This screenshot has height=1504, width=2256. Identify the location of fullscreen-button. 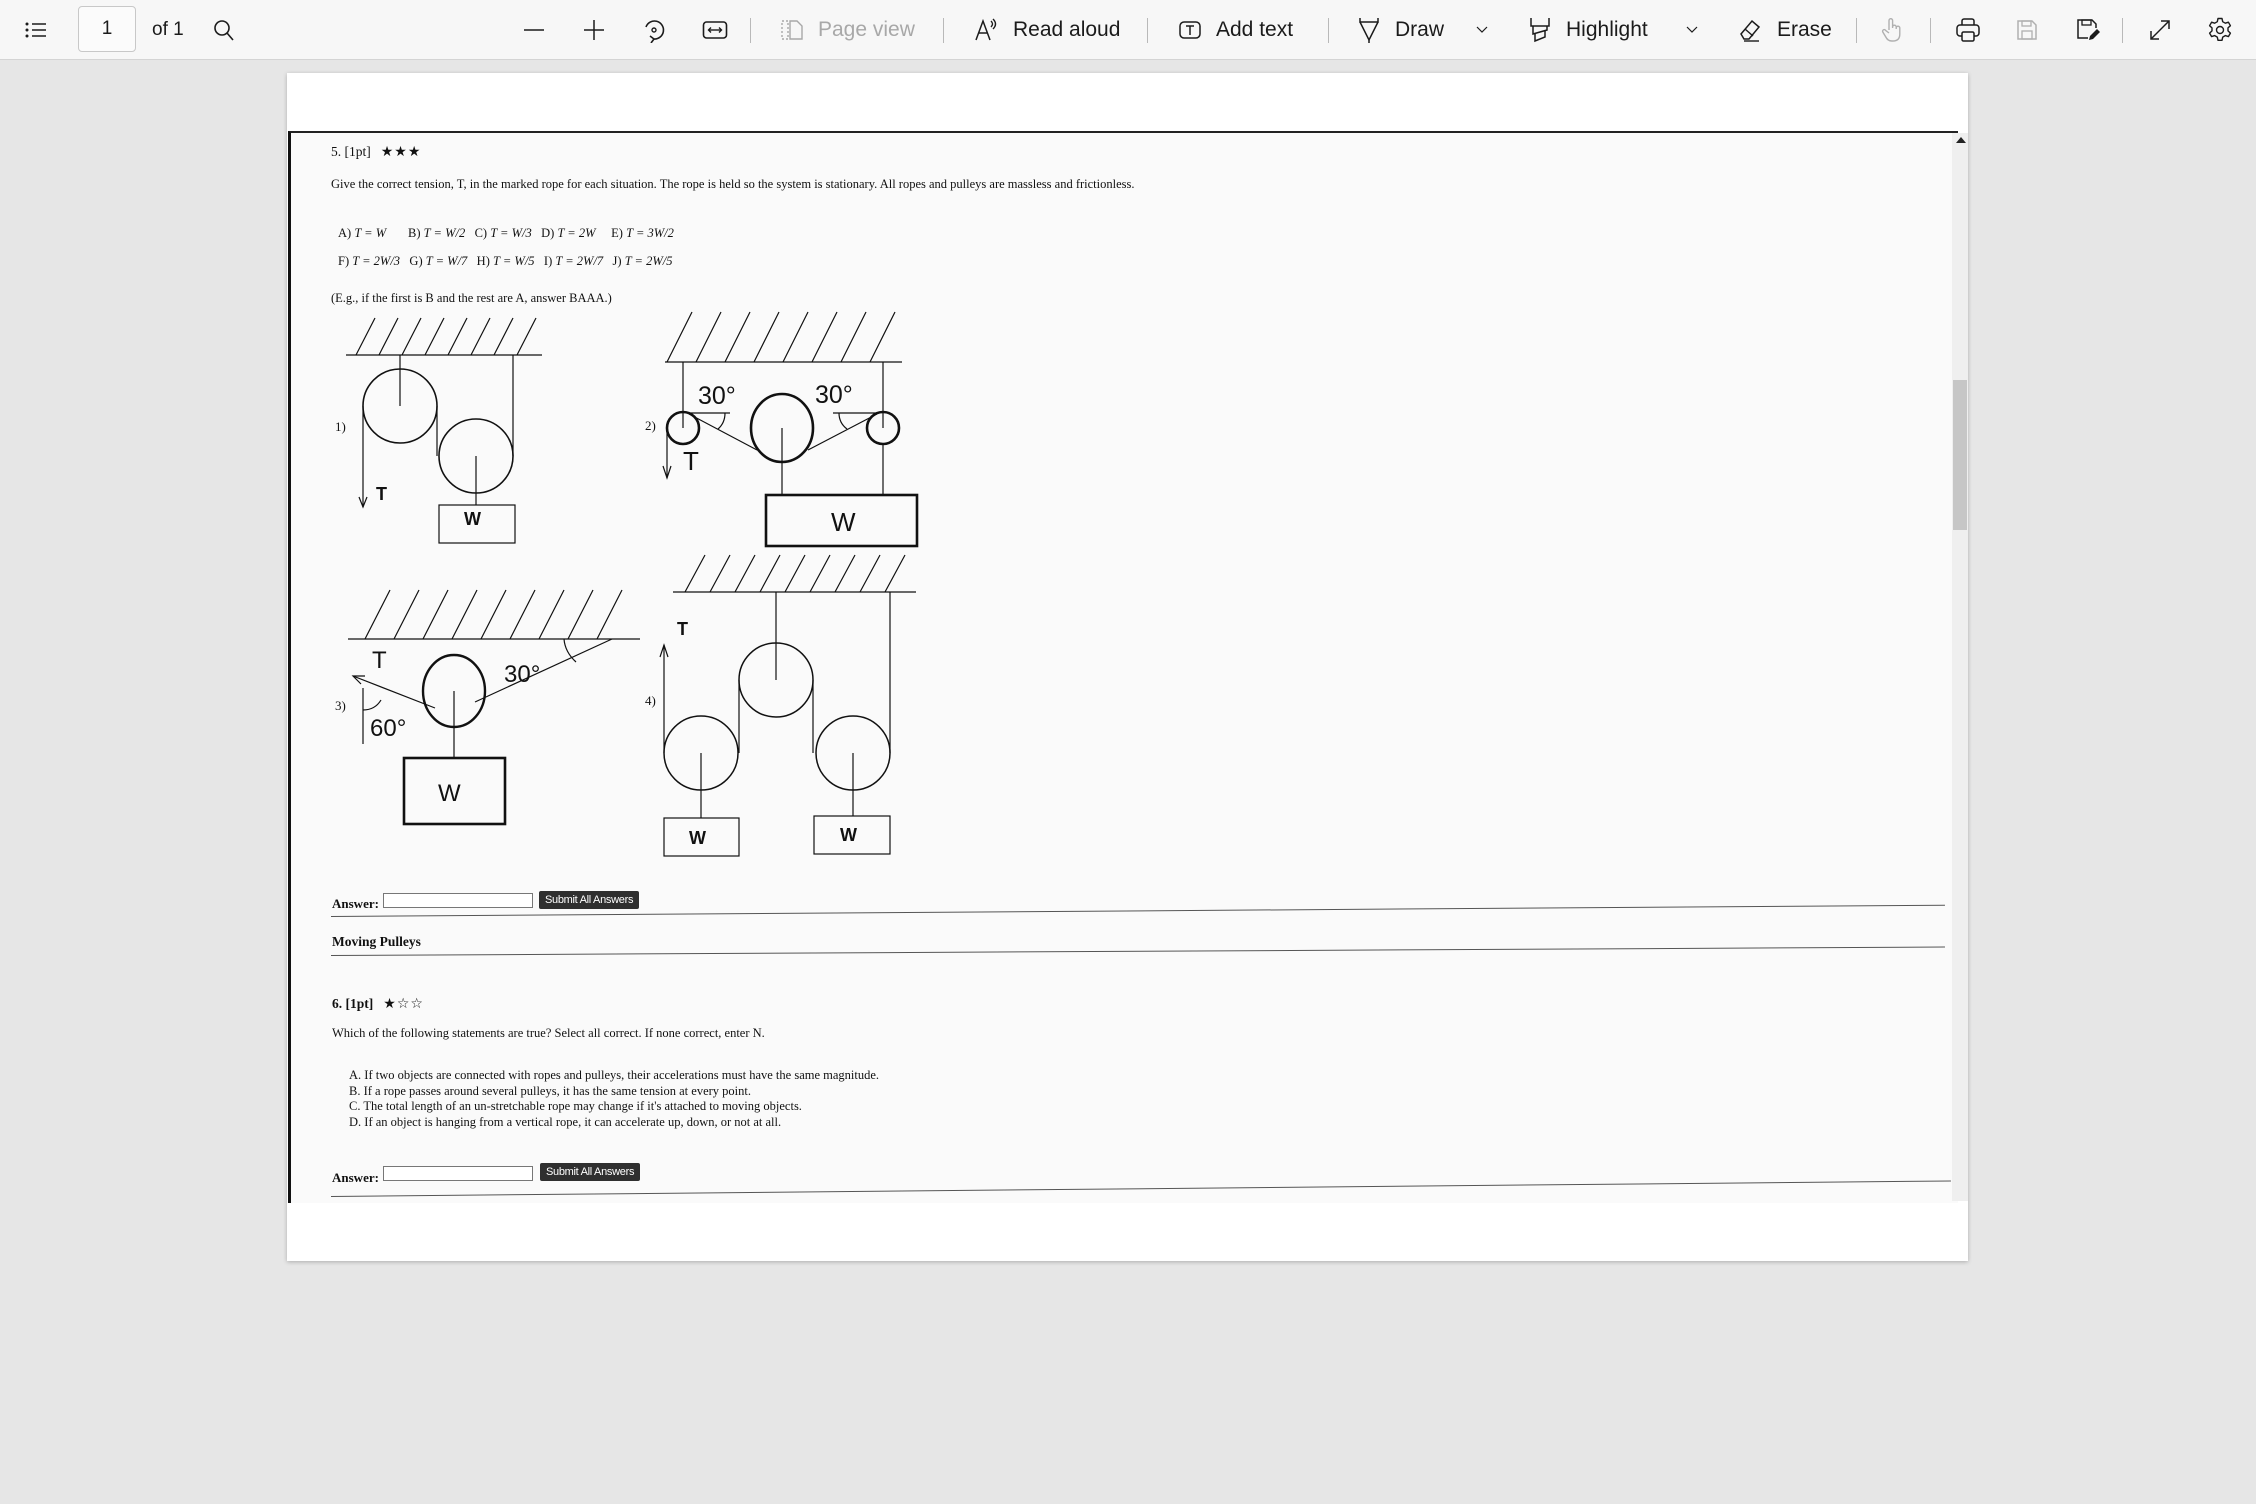
(2160, 30).